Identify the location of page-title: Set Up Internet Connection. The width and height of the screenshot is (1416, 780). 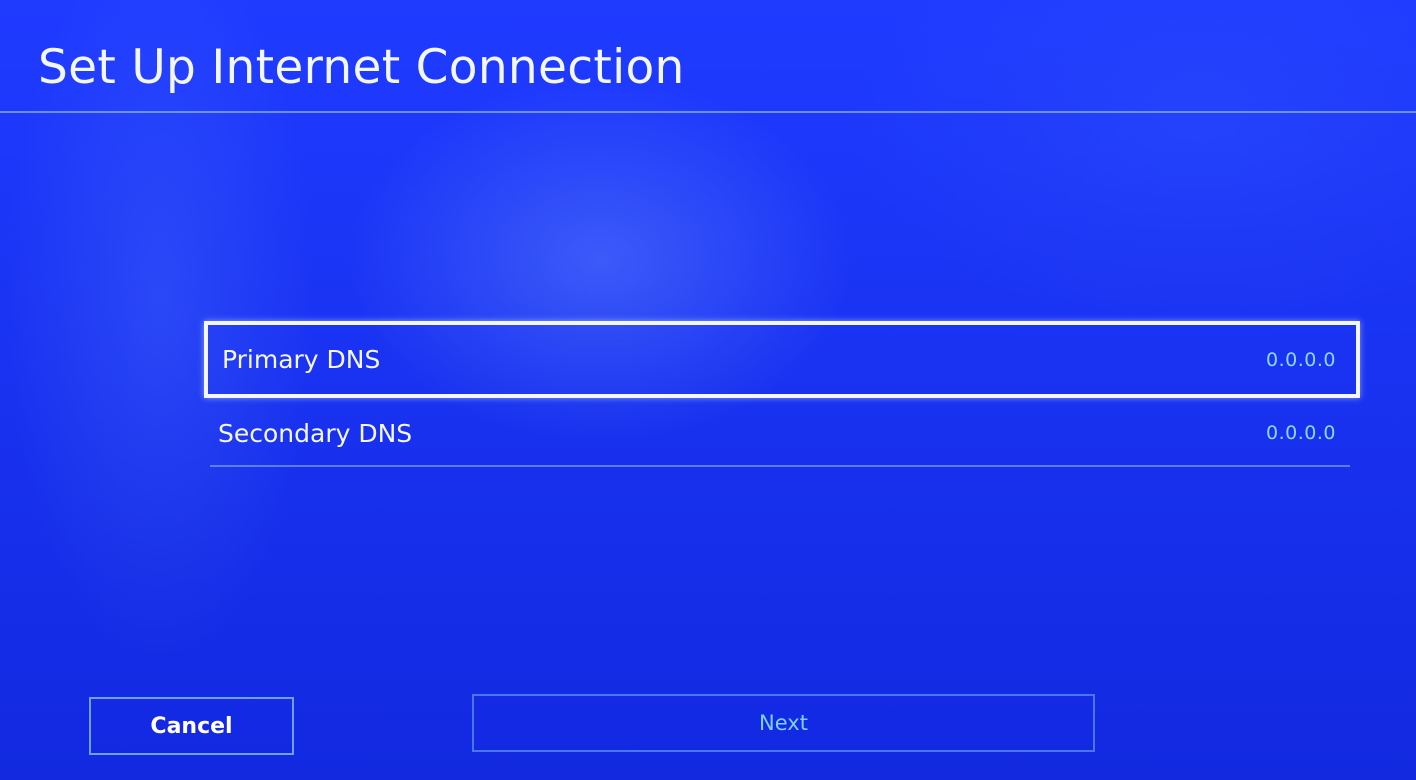
(361, 67).